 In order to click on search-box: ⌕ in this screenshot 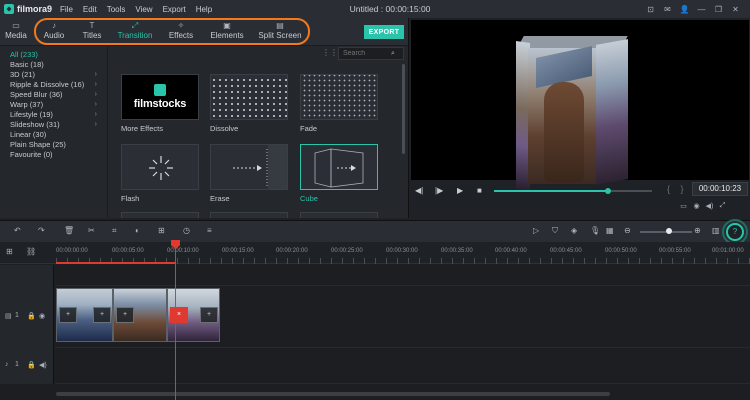, I will do `click(371, 53)`.